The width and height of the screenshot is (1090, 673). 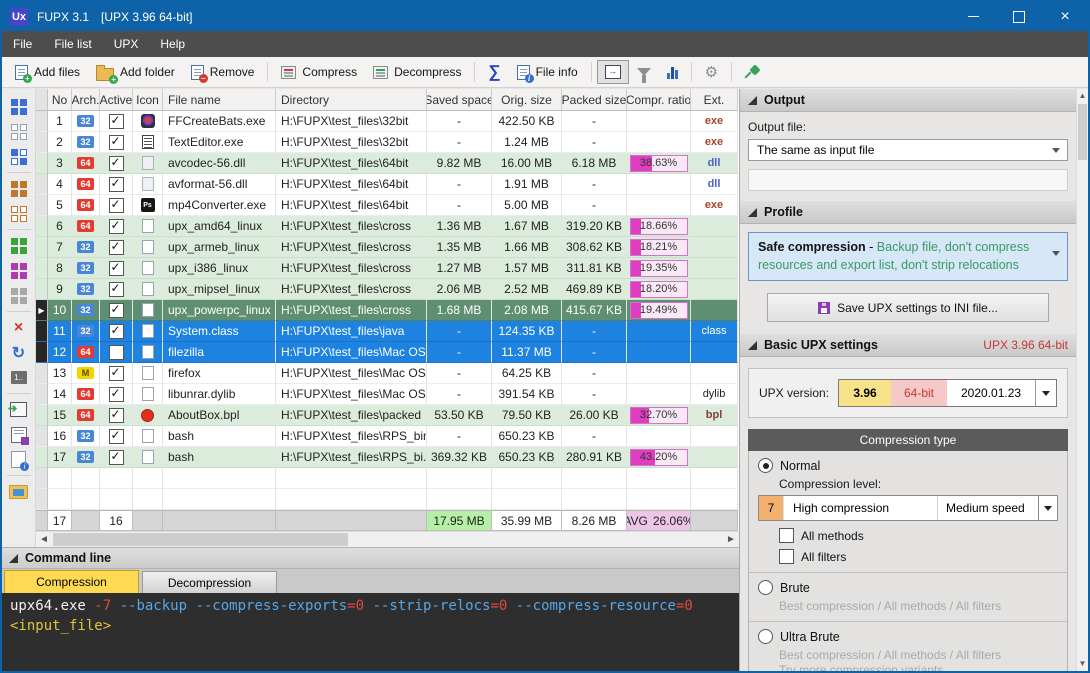 I want to click on check-all-button, so click(x=19, y=106).